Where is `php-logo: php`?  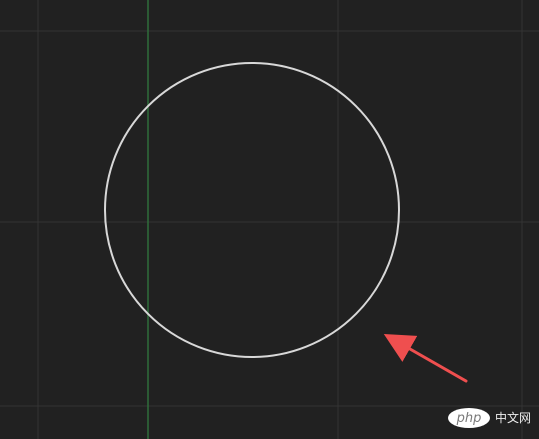
php-logo: php is located at coordinates (468, 418).